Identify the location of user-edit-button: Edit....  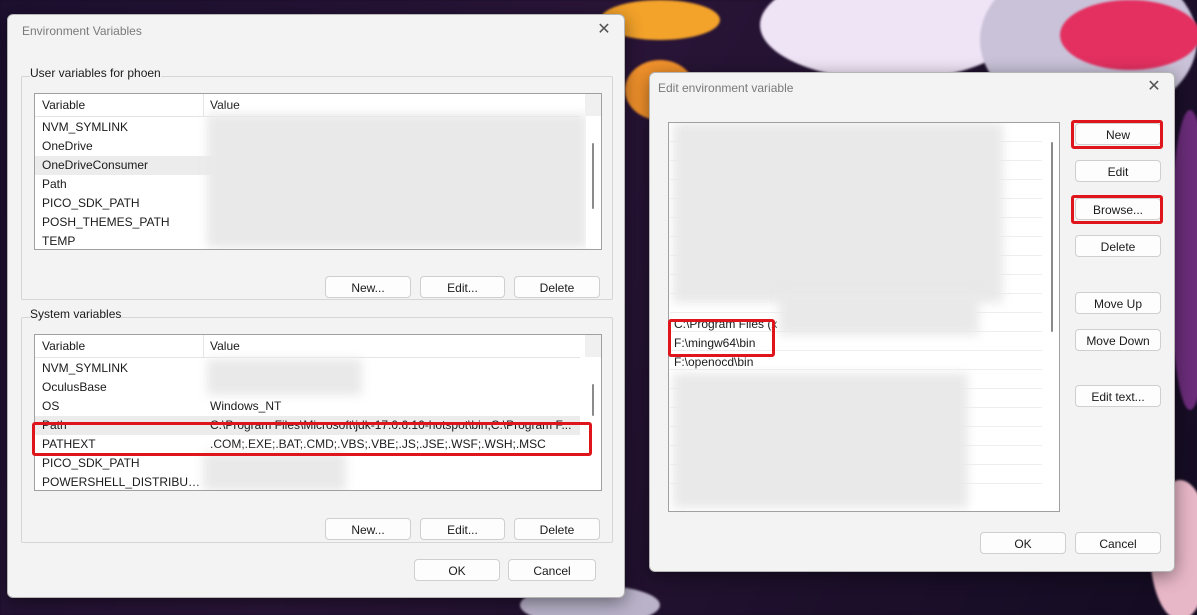
(462, 287).